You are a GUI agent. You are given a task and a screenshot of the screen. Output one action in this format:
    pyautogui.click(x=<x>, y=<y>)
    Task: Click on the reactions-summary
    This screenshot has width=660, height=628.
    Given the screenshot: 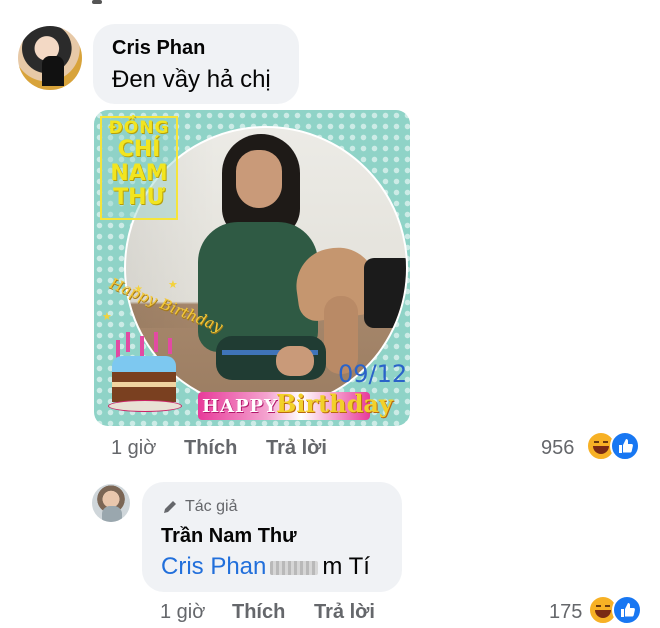 What is the action you would take?
    pyautogui.click(x=616, y=446)
    